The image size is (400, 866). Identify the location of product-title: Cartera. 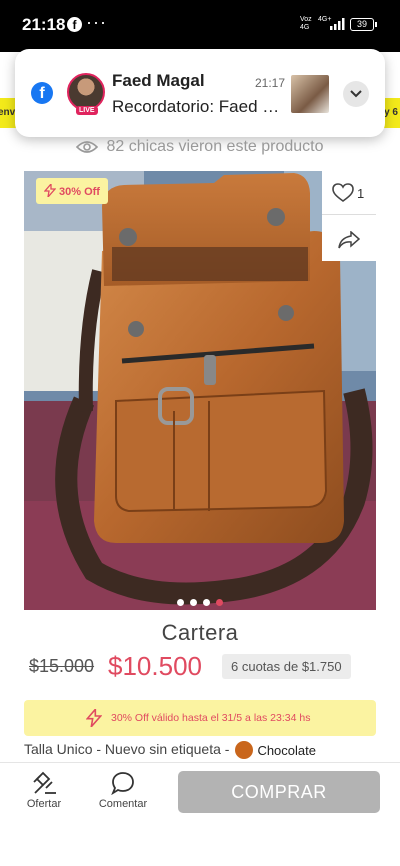
(200, 632).